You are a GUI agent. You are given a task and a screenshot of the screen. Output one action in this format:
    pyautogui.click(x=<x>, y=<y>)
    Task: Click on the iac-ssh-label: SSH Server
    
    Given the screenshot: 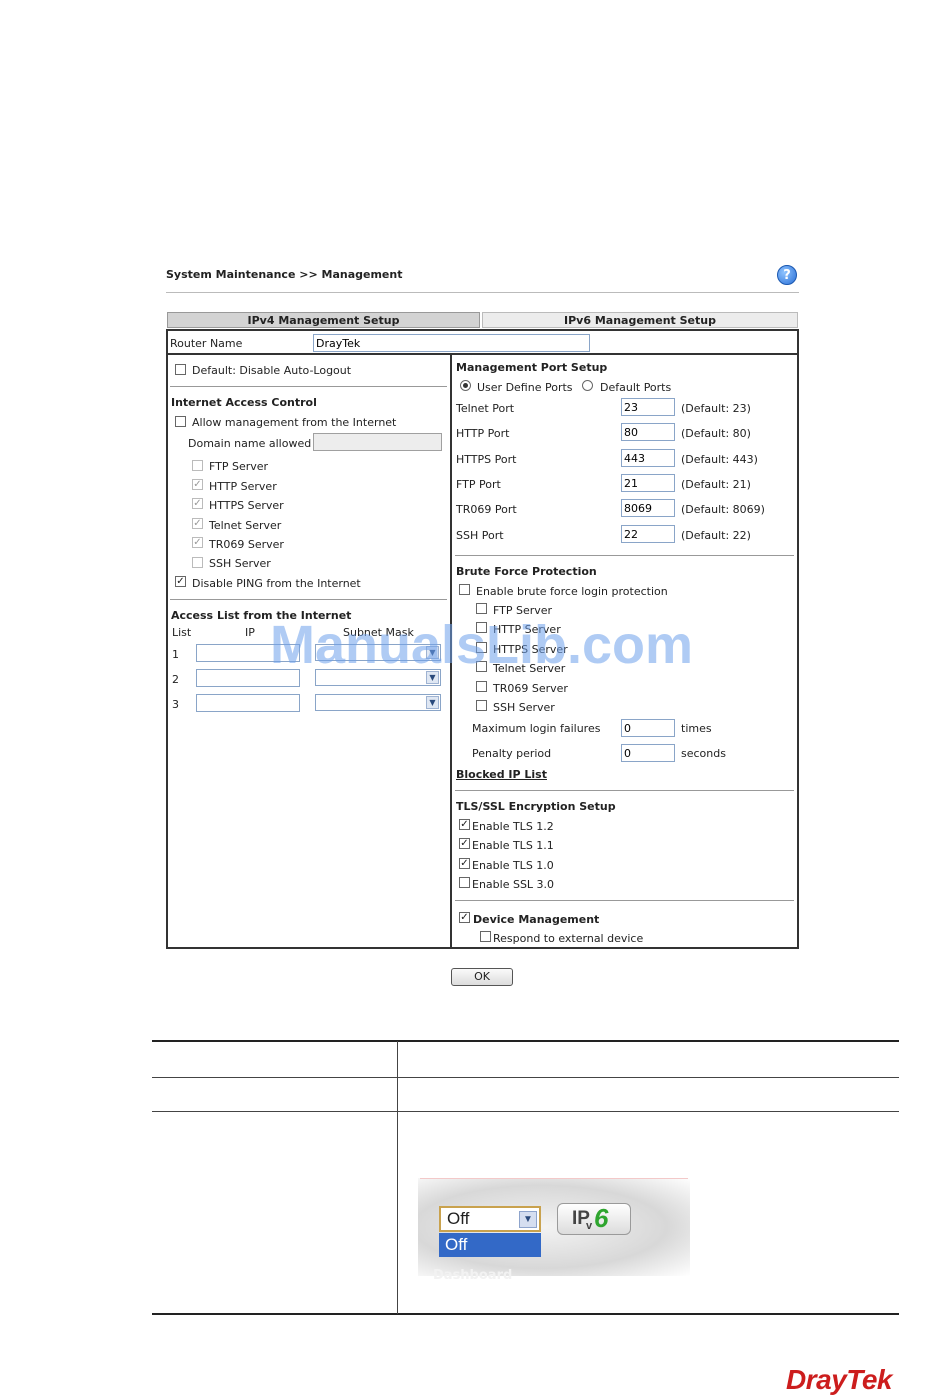 What is the action you would take?
    pyautogui.click(x=240, y=563)
    